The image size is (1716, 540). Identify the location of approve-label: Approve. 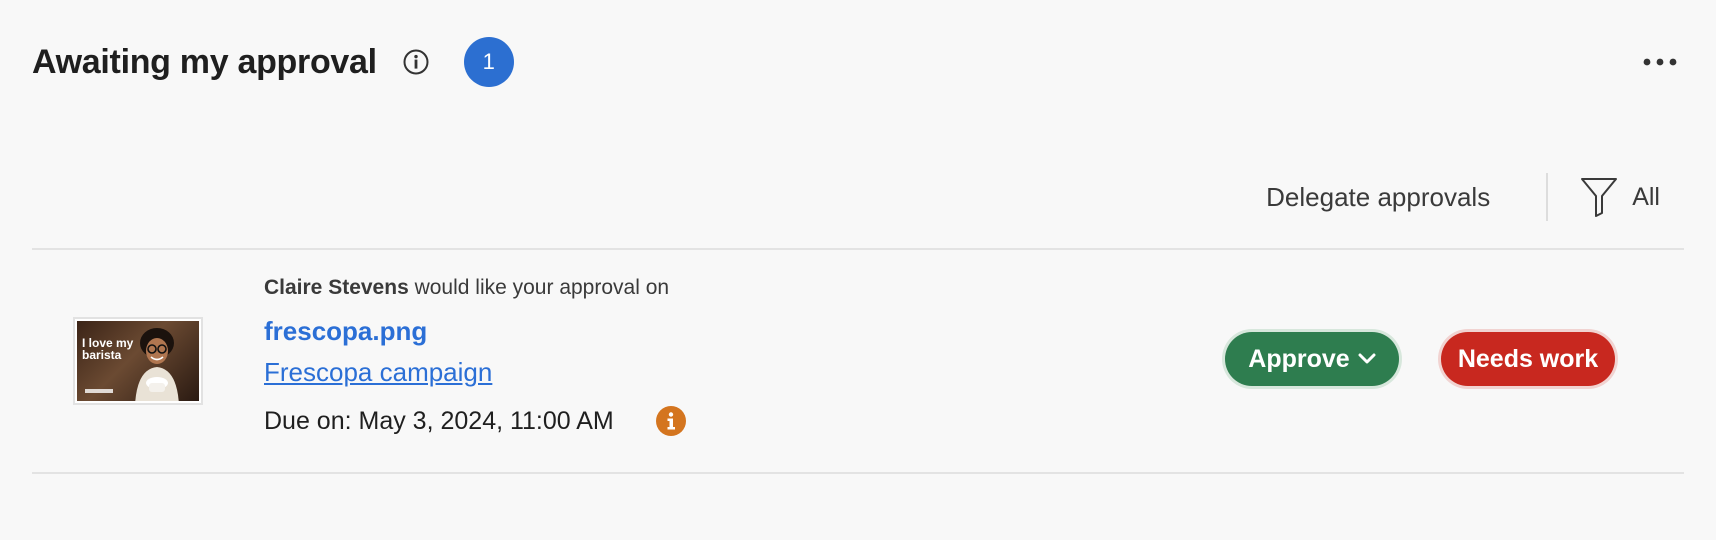
(1299, 358).